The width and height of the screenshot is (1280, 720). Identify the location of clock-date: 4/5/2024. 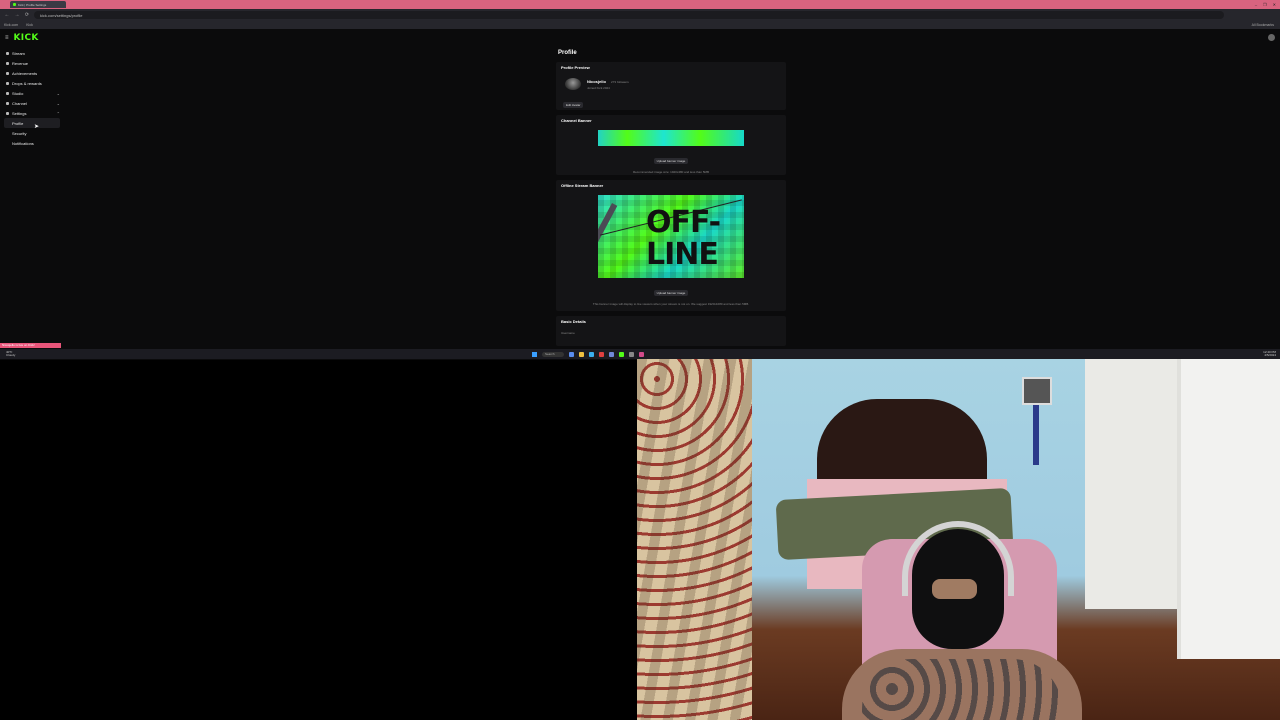
(1270, 355).